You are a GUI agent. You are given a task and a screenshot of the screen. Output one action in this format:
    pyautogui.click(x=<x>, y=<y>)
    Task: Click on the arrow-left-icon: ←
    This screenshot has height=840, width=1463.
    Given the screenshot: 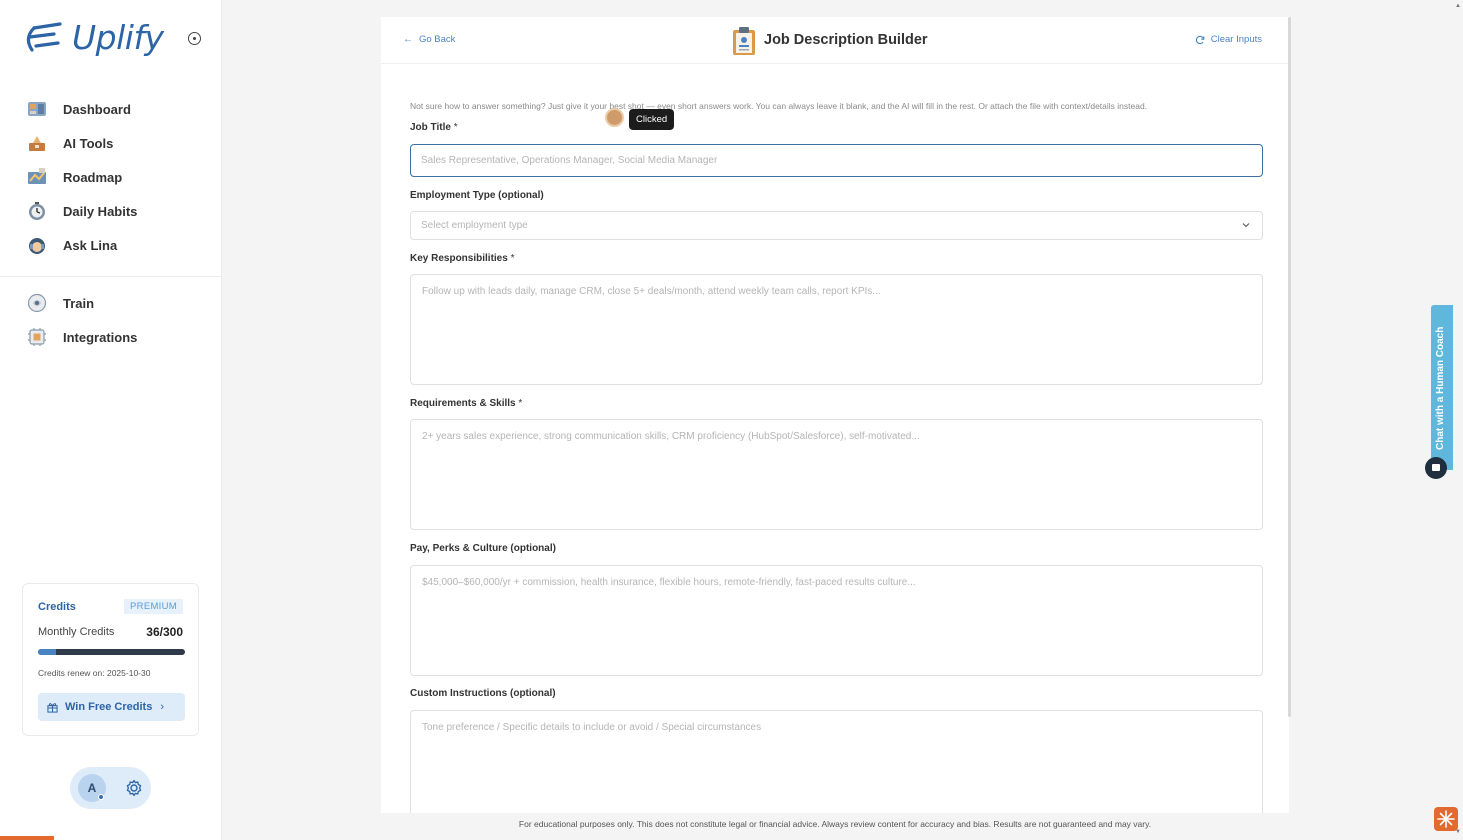 What is the action you would take?
    pyautogui.click(x=408, y=39)
    